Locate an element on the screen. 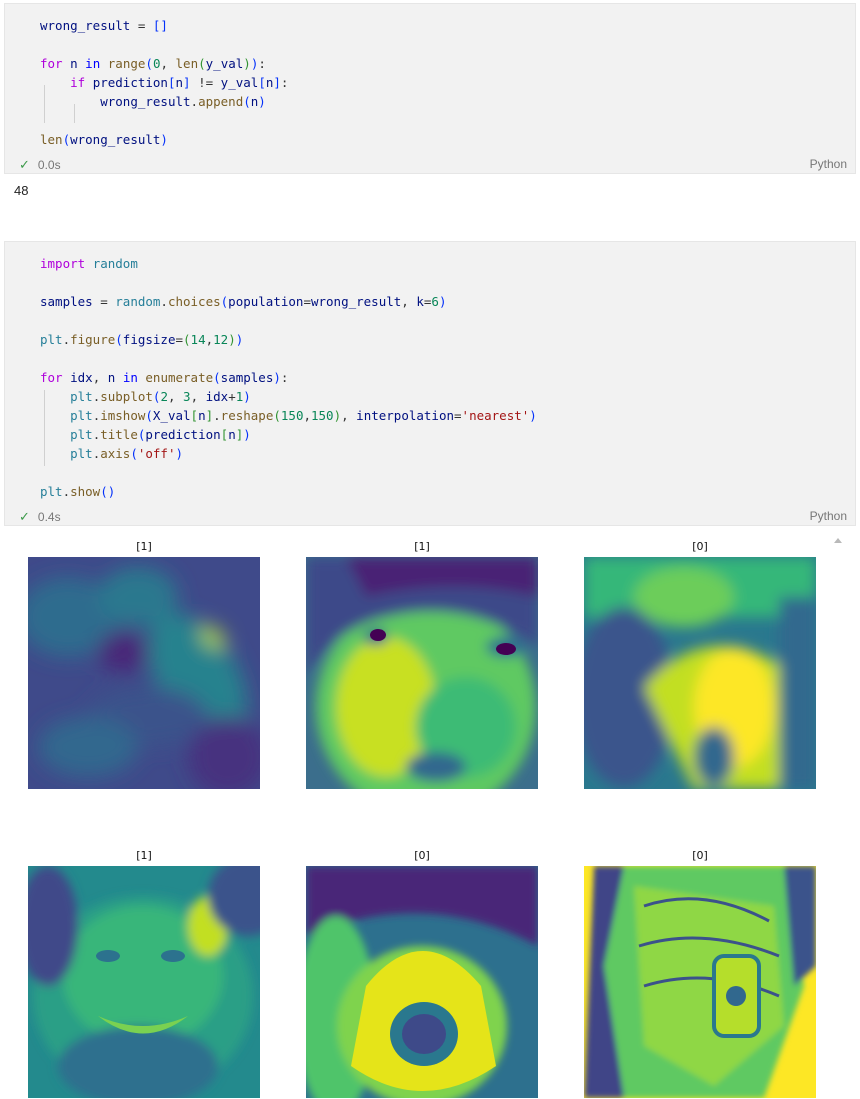 The image size is (860, 1099). code-line: import random is located at coordinates (89, 263).